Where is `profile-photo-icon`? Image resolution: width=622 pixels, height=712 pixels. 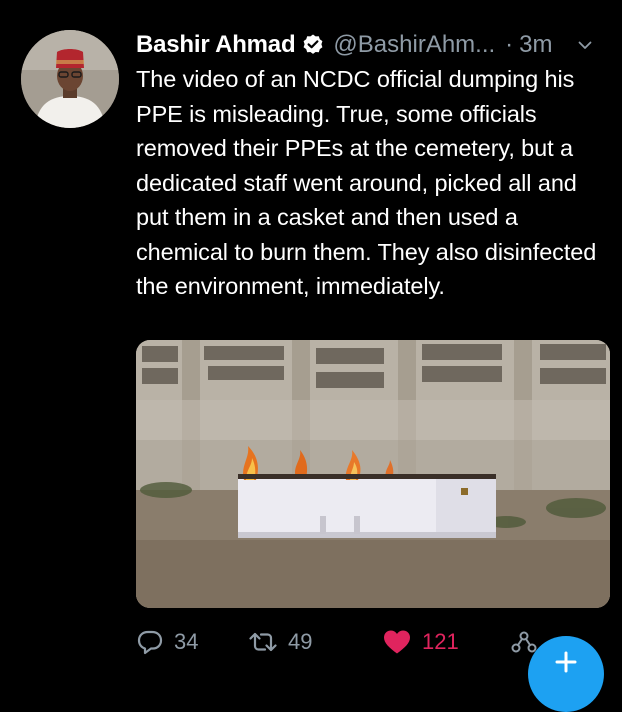
profile-photo-icon is located at coordinates (70, 79).